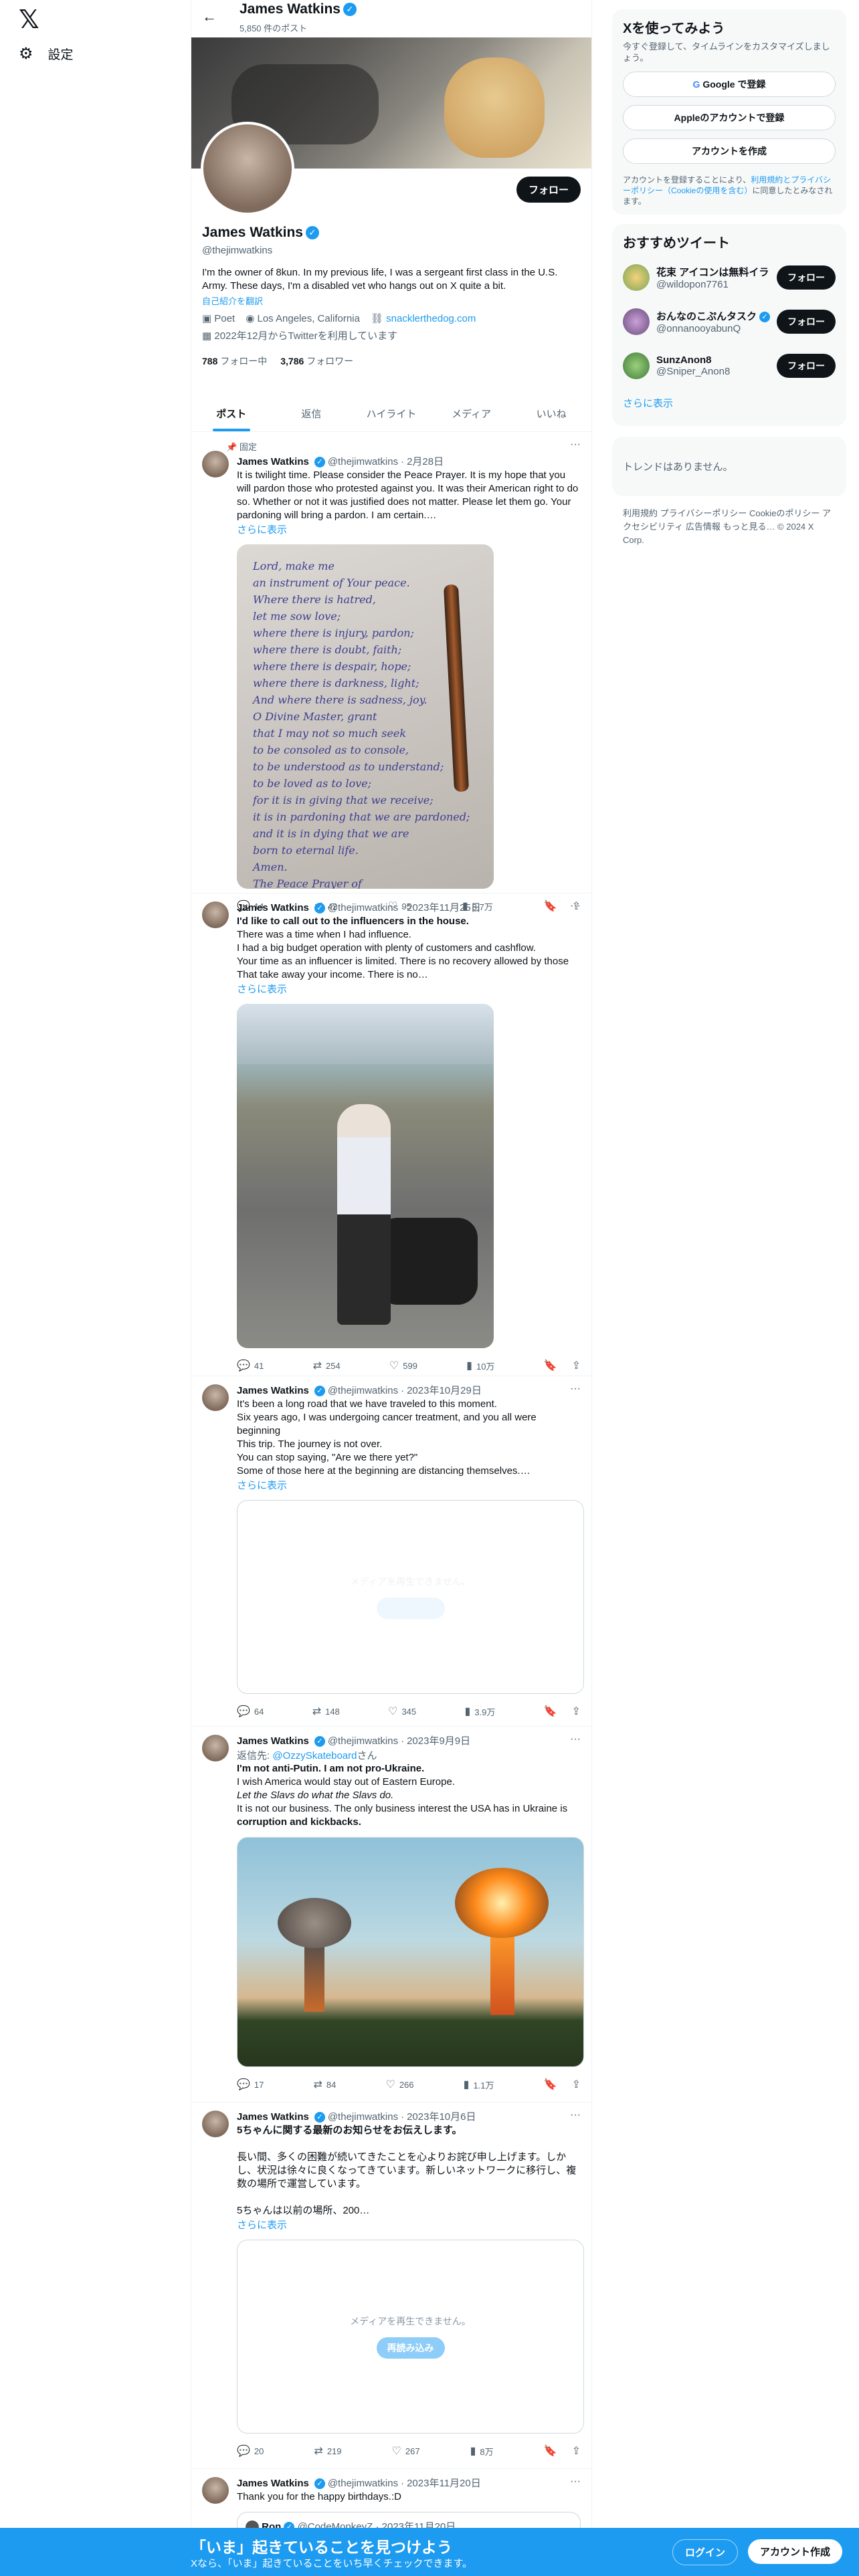 This screenshot has width=859, height=2576. What do you see at coordinates (444, 1391) in the screenshot?
I see `tweet-date: 2023年10月29日` at bounding box center [444, 1391].